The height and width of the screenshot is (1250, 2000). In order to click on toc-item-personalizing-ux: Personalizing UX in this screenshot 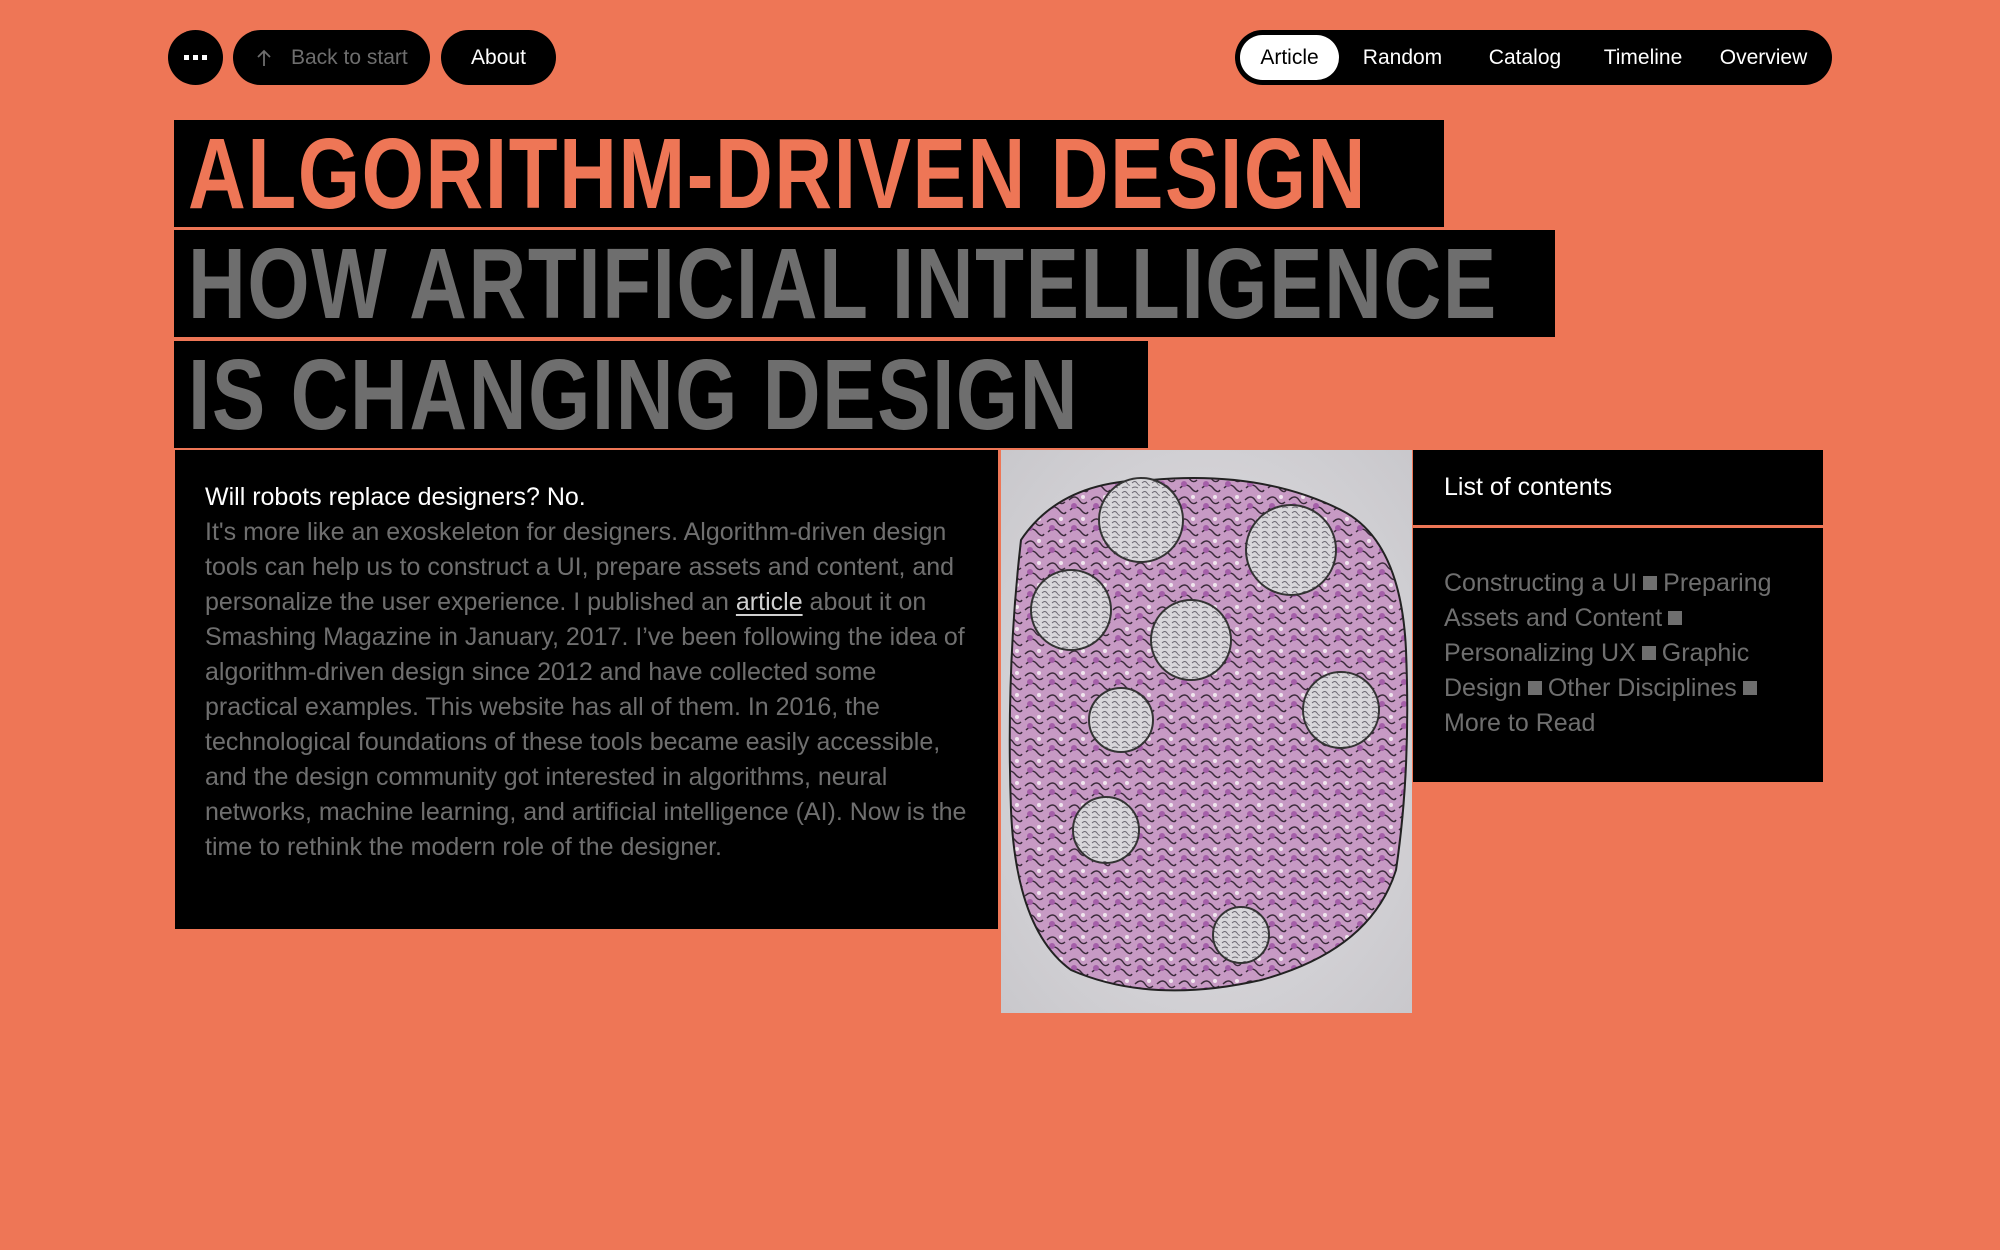, I will do `click(1540, 653)`.